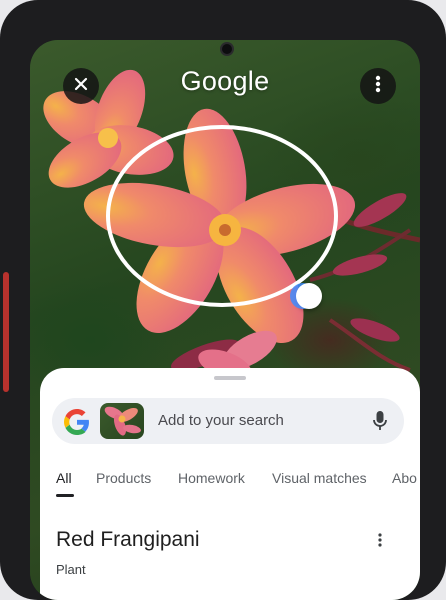 The image size is (446, 600). Describe the element at coordinates (77, 424) in the screenshot. I see `google-g-icon` at that location.